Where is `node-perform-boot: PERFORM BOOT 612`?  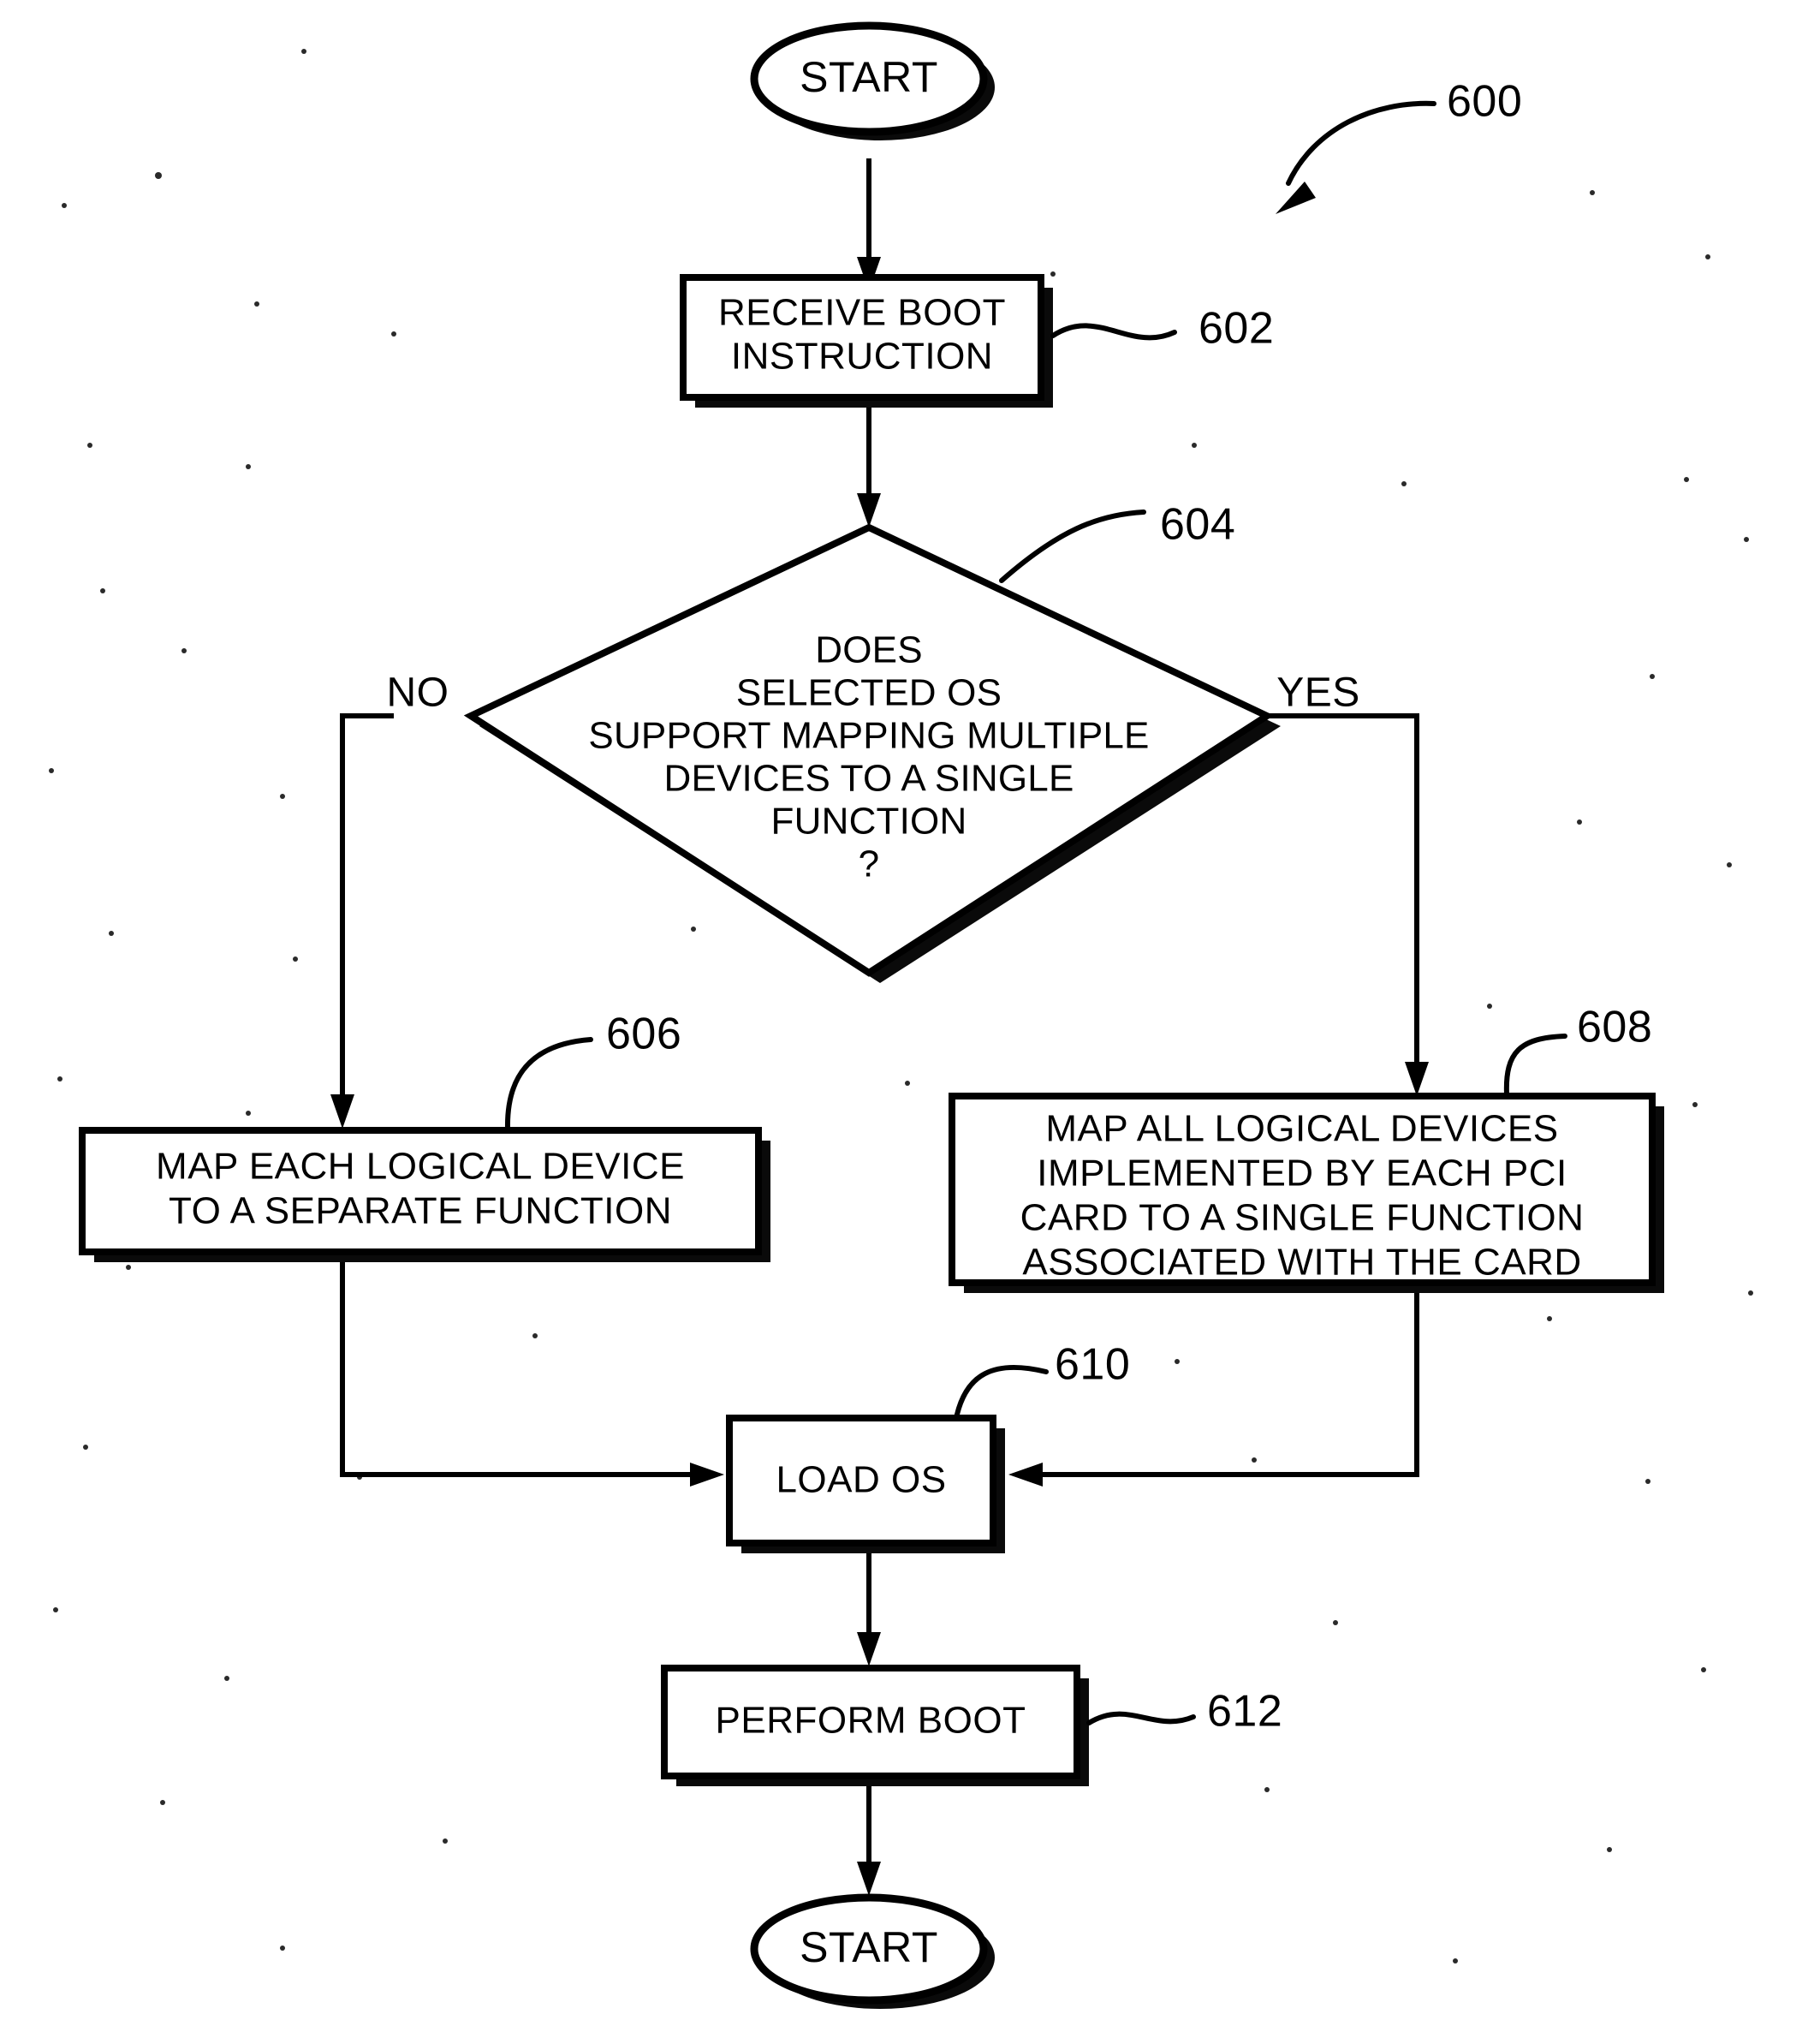
node-perform-boot: PERFORM BOOT 612 is located at coordinates (971, 1725).